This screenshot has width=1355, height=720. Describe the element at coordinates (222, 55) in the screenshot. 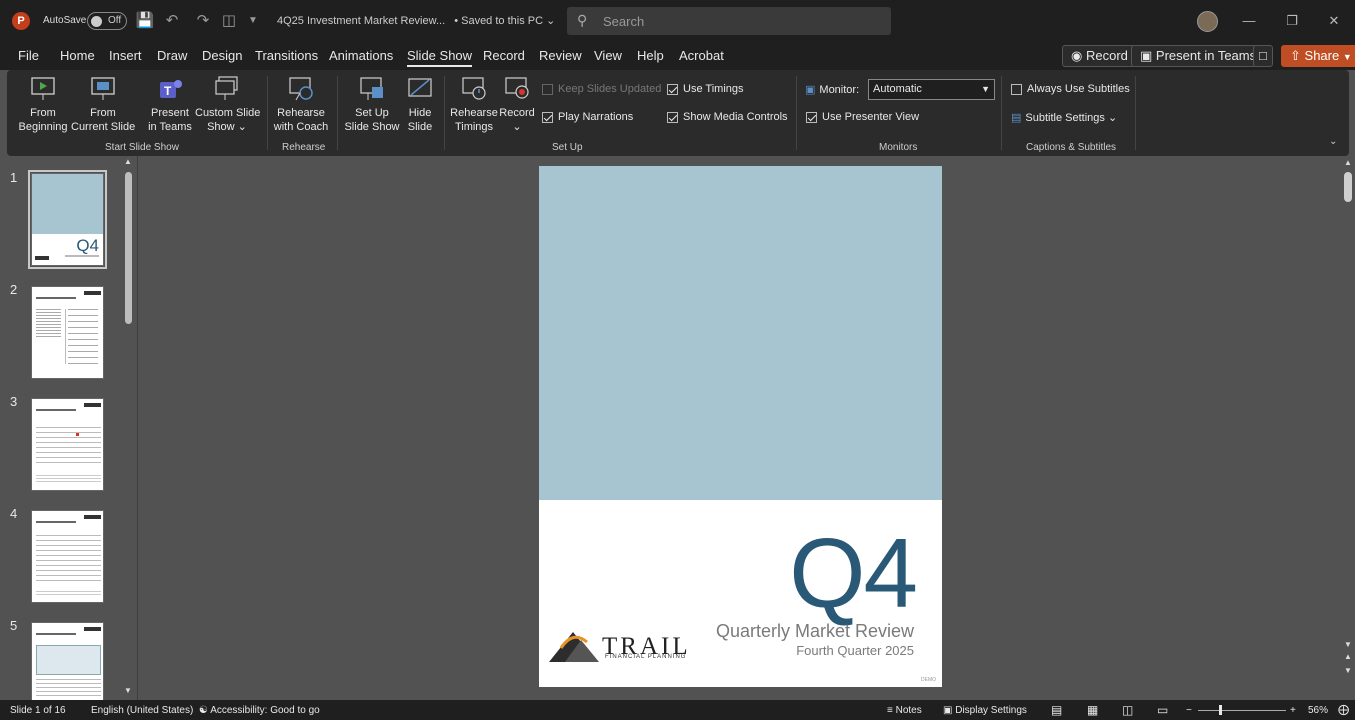

I see `tab-design: Design` at that location.